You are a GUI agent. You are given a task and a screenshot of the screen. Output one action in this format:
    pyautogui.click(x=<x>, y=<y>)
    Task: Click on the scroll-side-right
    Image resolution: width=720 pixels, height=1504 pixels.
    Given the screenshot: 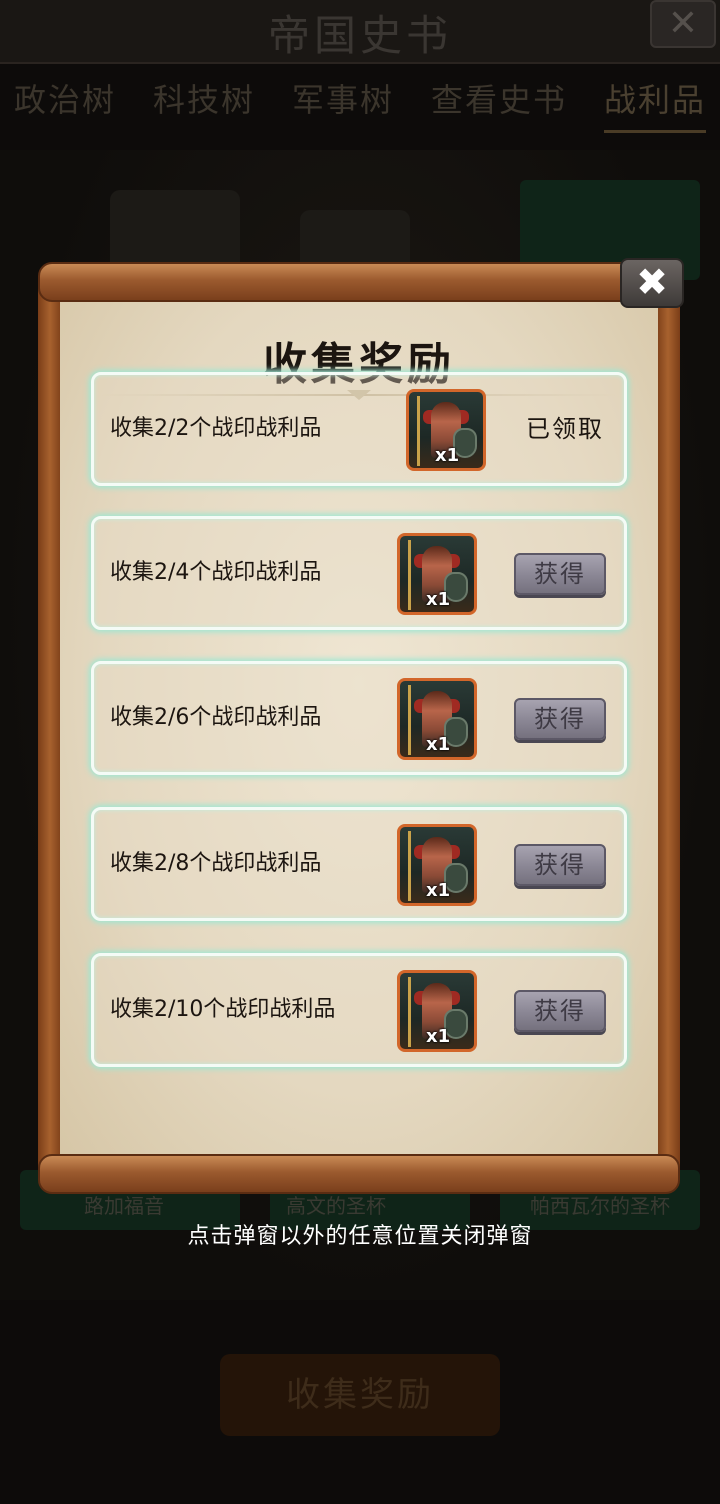 What is the action you would take?
    pyautogui.click(x=668, y=728)
    